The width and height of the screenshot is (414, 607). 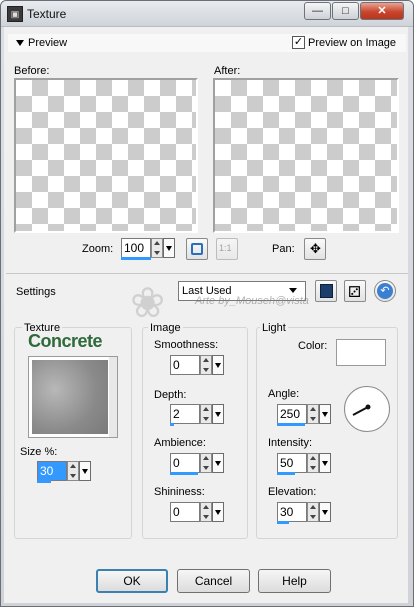 I want to click on watermark-text: Arte by_Mouseh@vista, so click(x=252, y=301).